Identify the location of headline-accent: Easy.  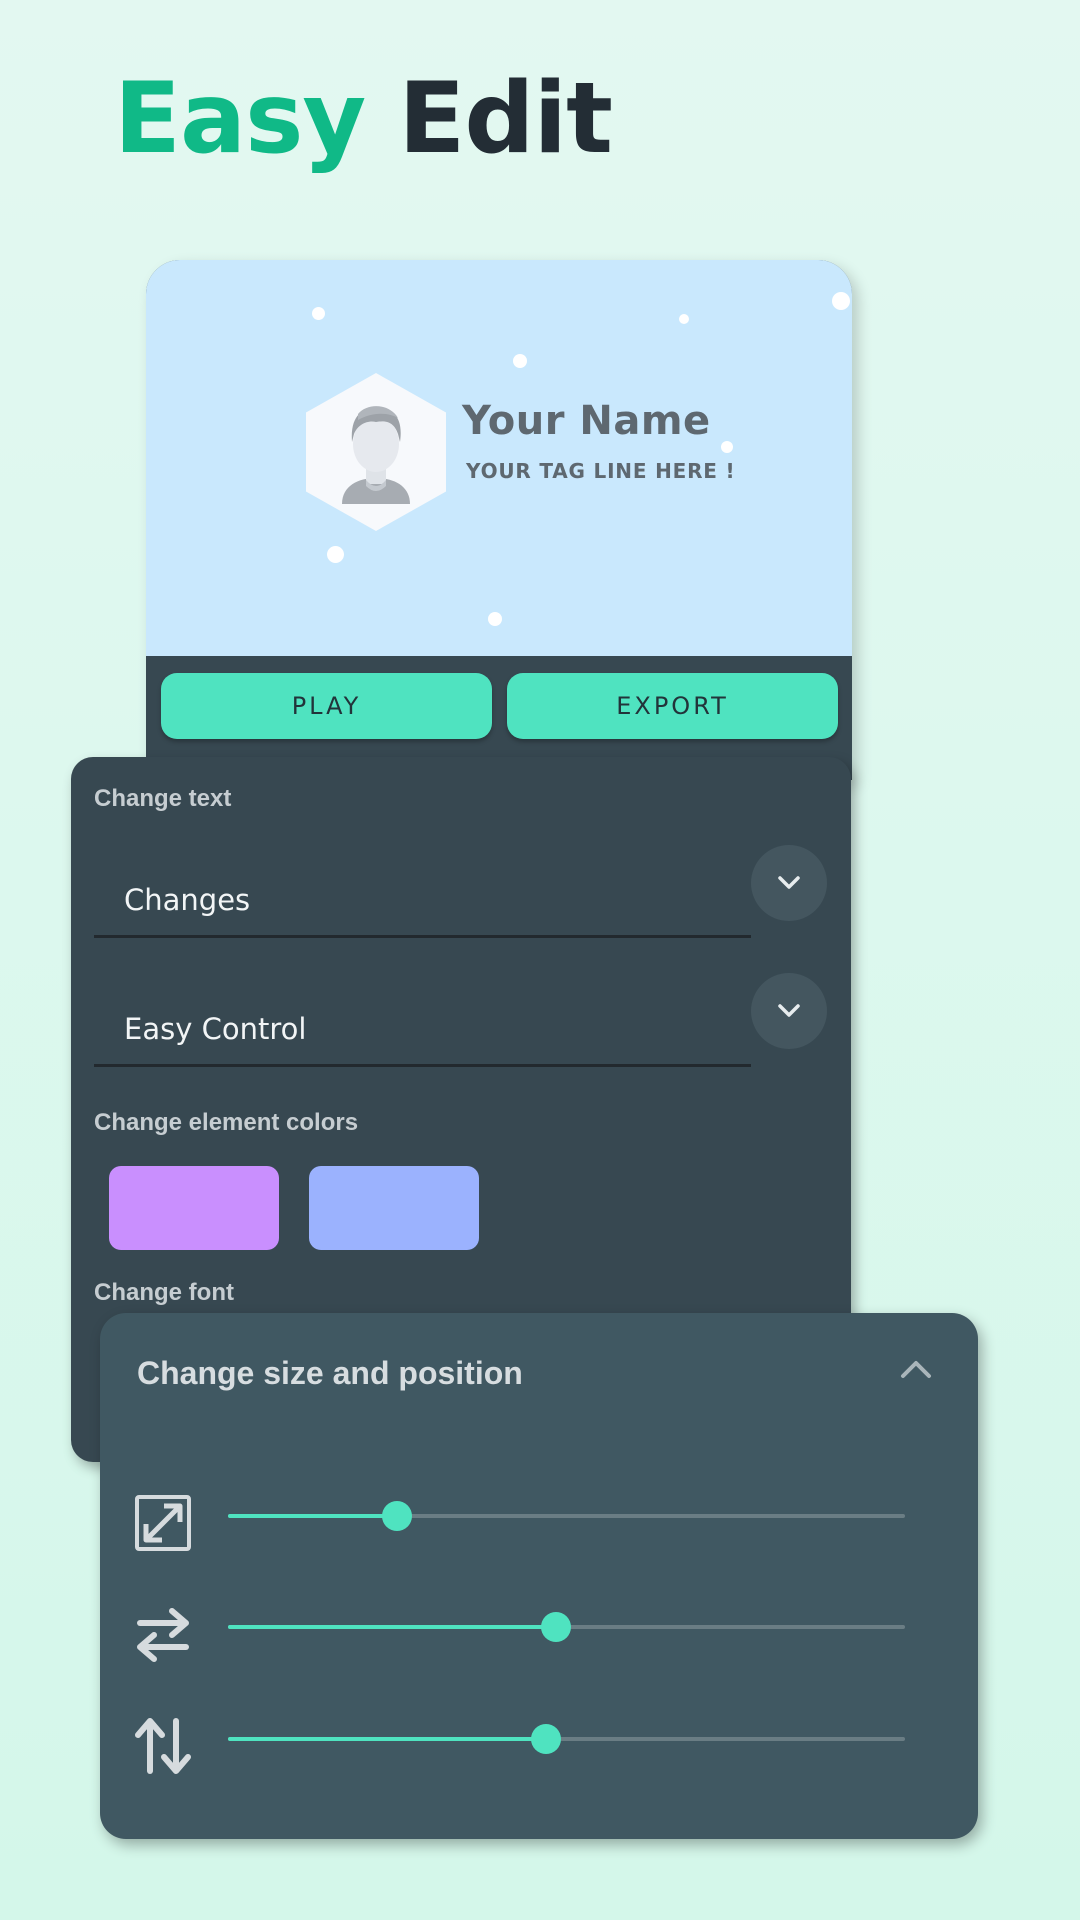
(240, 119).